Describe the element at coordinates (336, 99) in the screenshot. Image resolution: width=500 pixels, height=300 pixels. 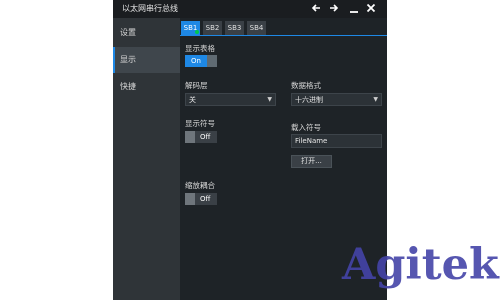
I see `data-format-select: 十六进制 ▼` at that location.